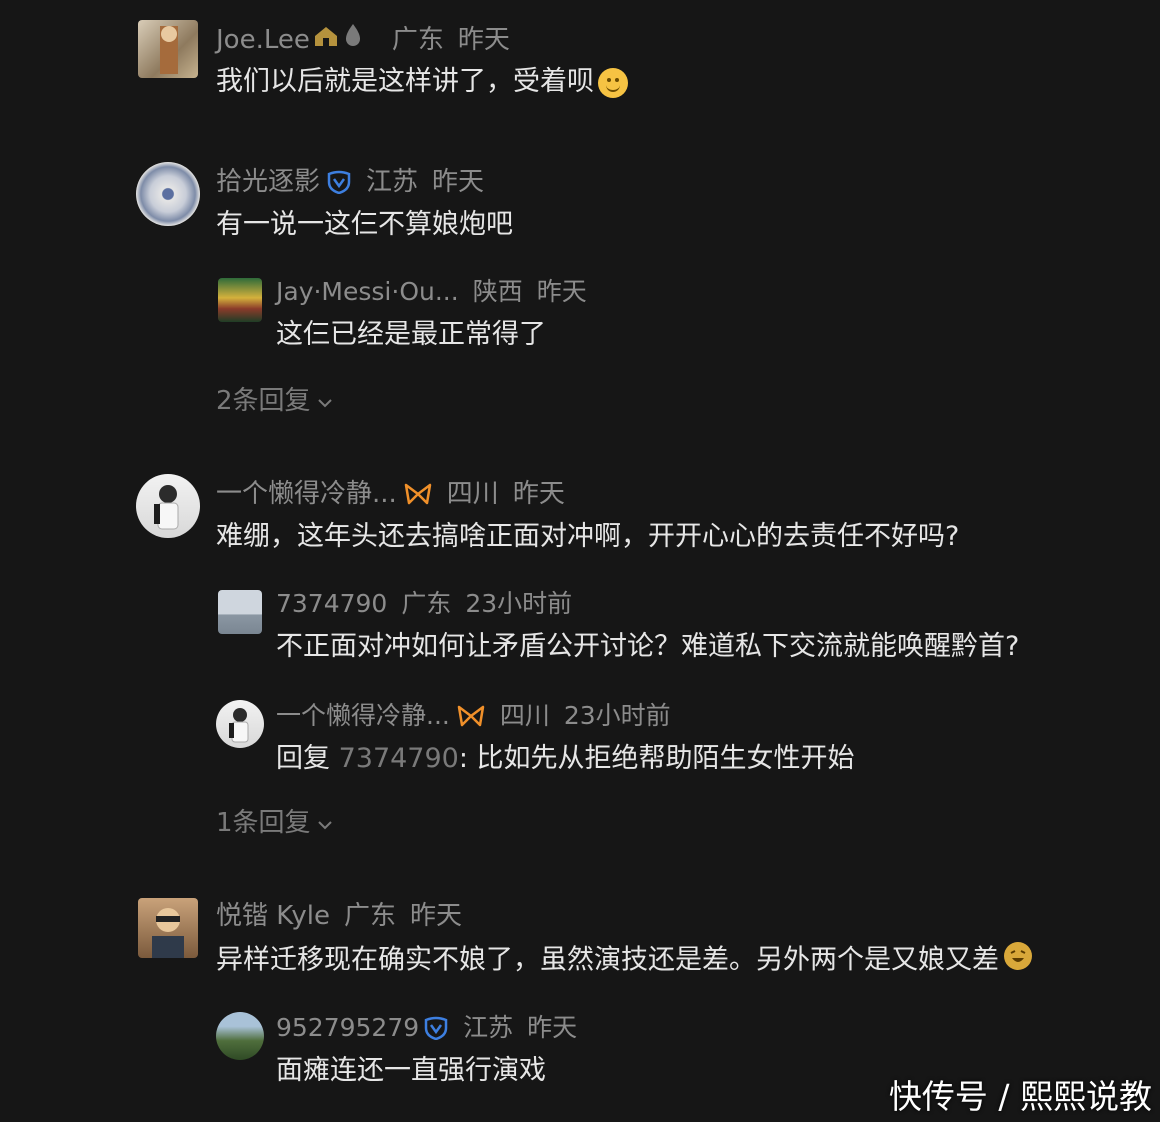  What do you see at coordinates (411, 334) in the screenshot?
I see `reply-body: 这仨已经是最正常得了` at bounding box center [411, 334].